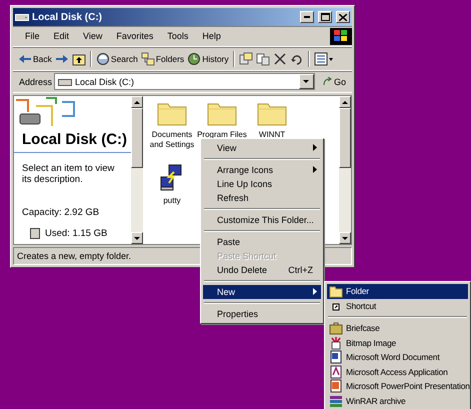 The image size is (471, 409). What do you see at coordinates (172, 140) in the screenshot?
I see `file-name: Documents and Settings` at bounding box center [172, 140].